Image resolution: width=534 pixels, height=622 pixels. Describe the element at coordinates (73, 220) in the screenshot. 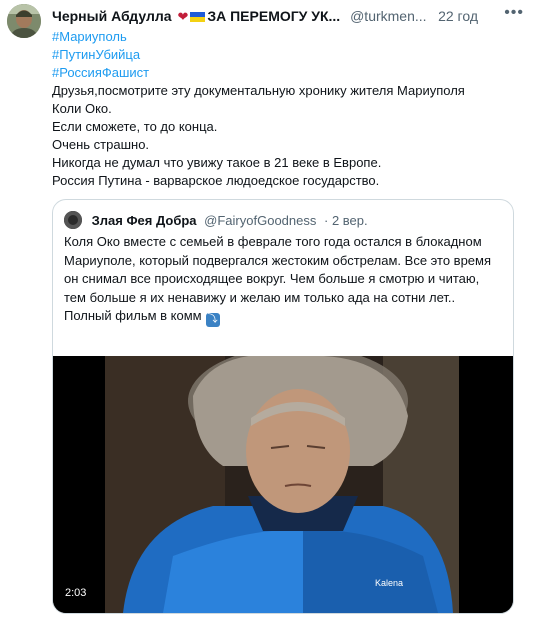

I see `quoted-avatar` at that location.